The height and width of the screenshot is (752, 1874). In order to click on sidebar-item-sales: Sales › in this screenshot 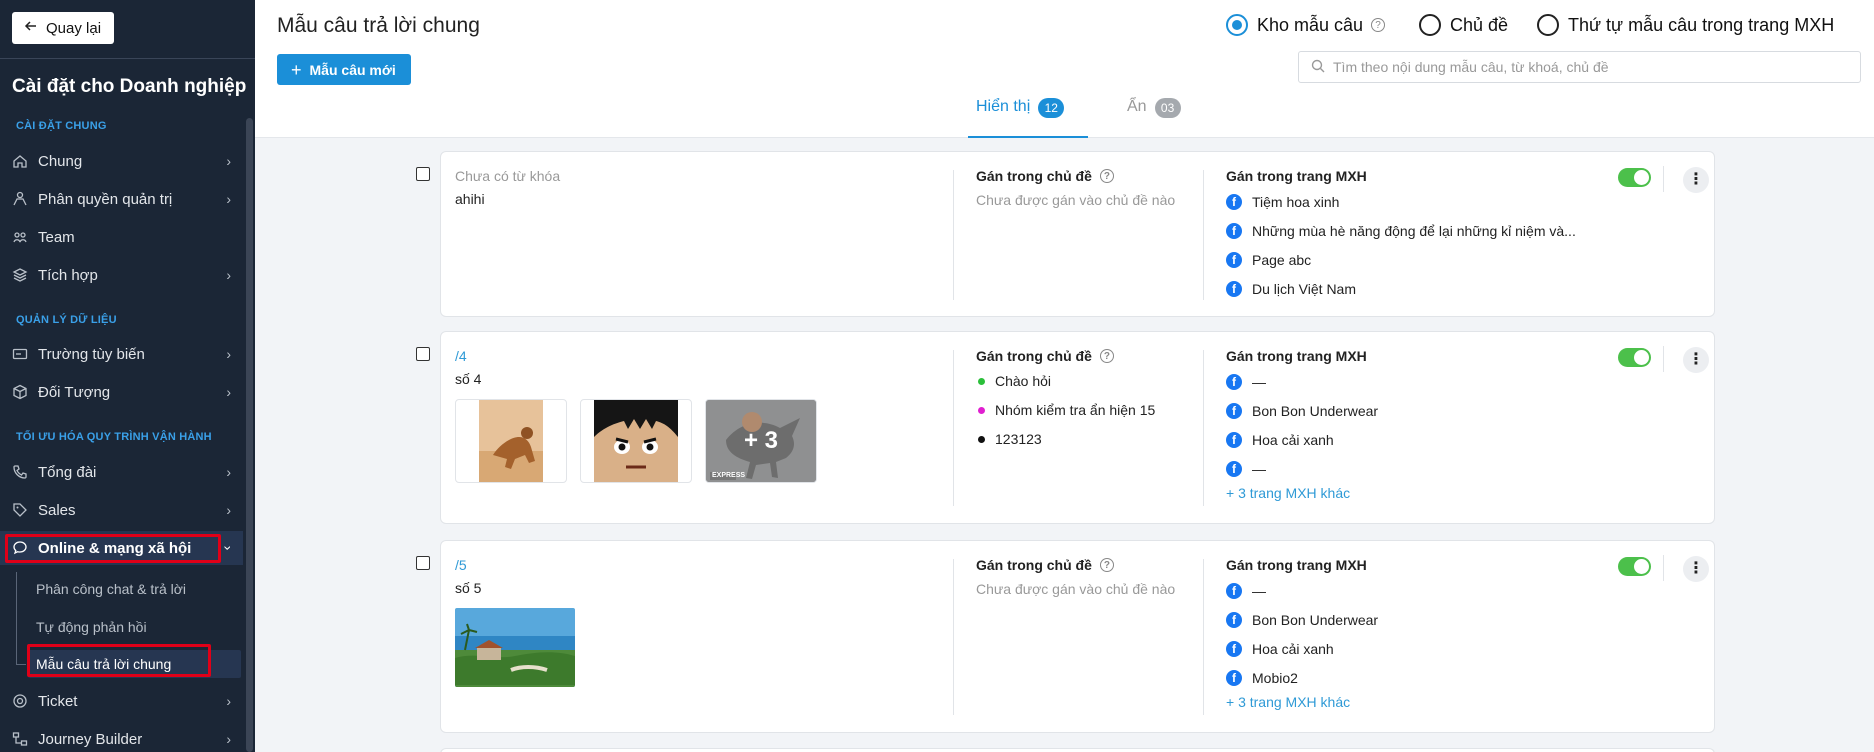, I will do `click(121, 510)`.